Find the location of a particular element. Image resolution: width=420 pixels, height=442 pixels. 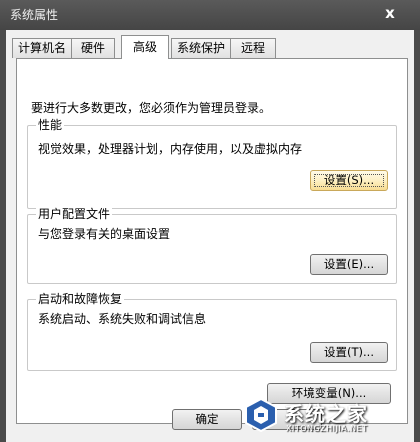

watermark-brand: 系统之家 is located at coordinates (326, 414).